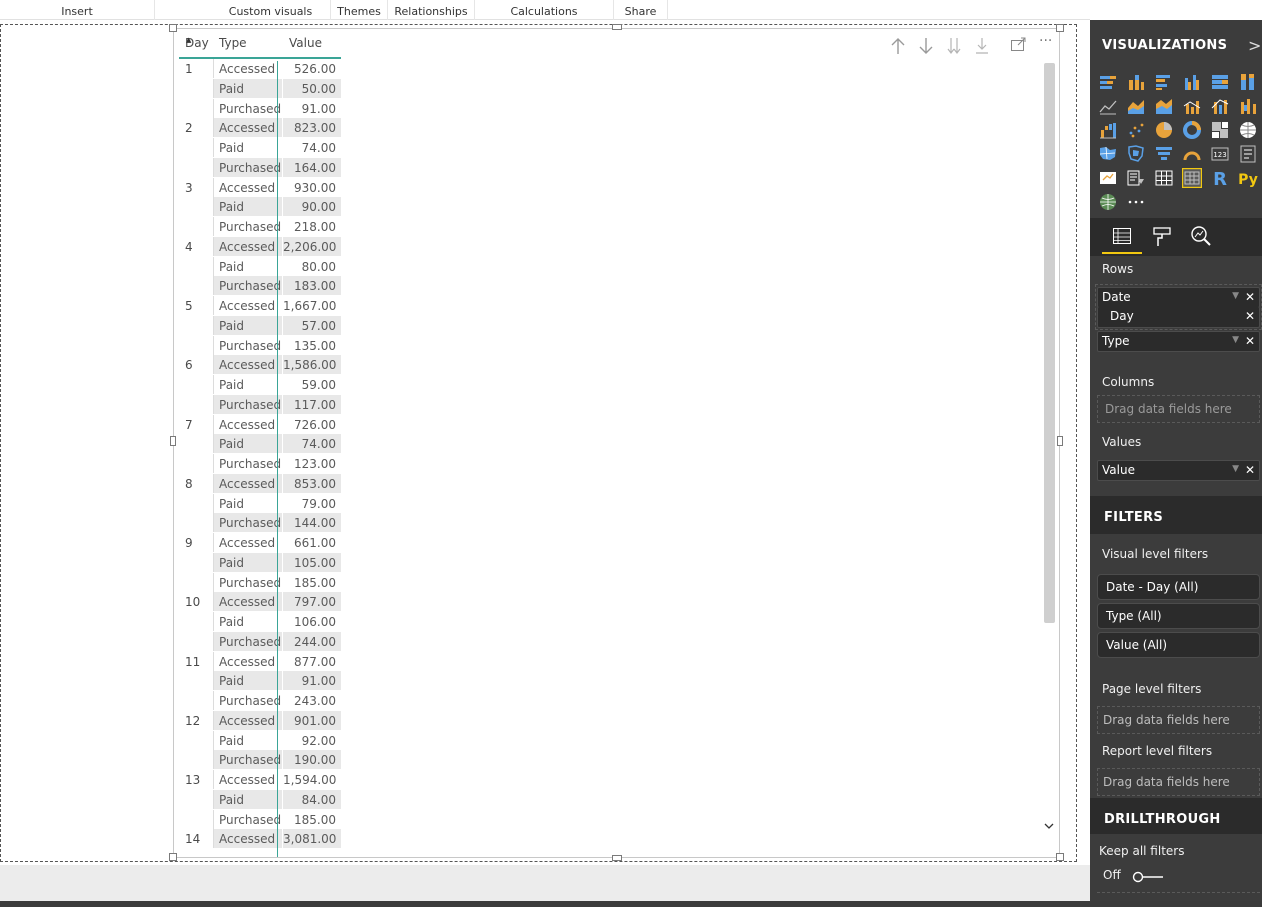 Image resolution: width=1262 pixels, height=907 pixels. What do you see at coordinates (260, 760) in the screenshot?
I see `table-row: Purchased 190.00` at bounding box center [260, 760].